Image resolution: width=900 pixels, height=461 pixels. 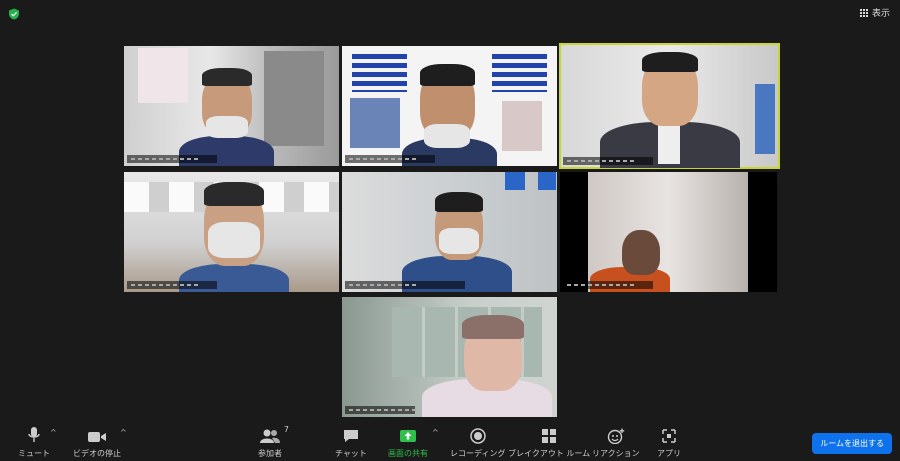 What do you see at coordinates (852, 443) in the screenshot?
I see `leave-room-button: ルームを退出する` at bounding box center [852, 443].